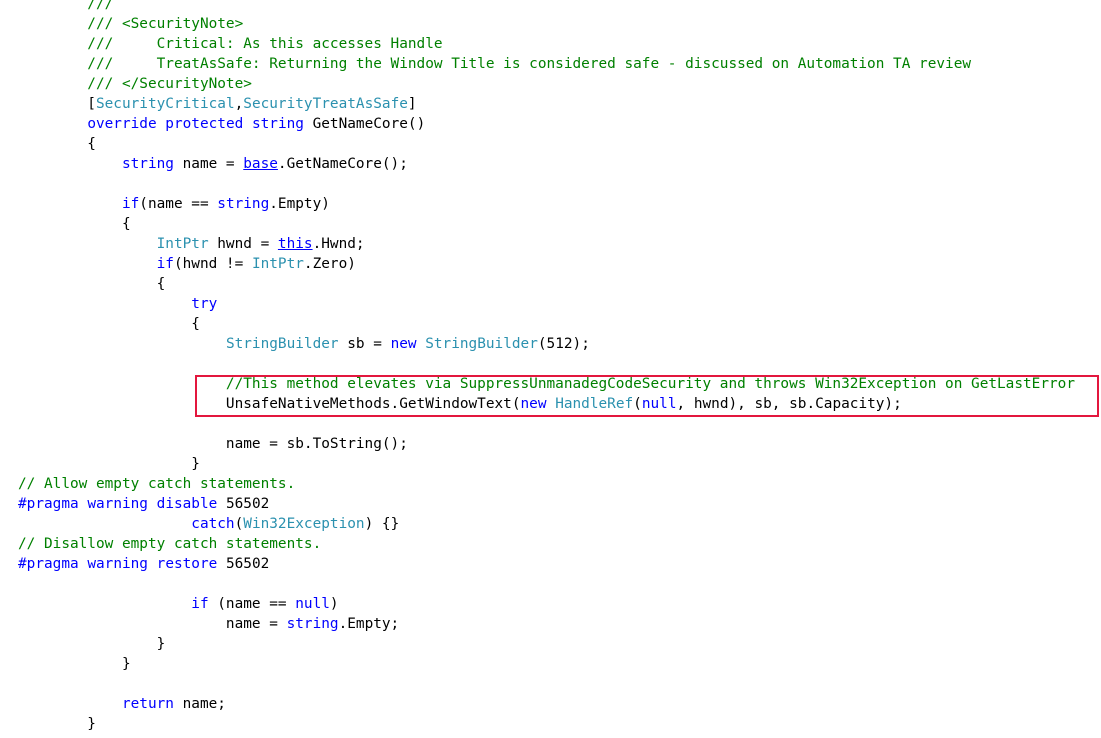 This screenshot has height=738, width=1101. What do you see at coordinates (546, 244) in the screenshot?
I see `code-line: IntPtr hwnd = this.Hwnd;` at bounding box center [546, 244].